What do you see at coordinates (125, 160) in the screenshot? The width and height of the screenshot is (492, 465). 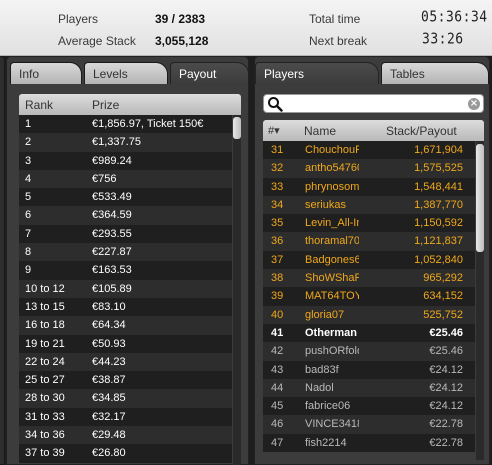 I see `payout-row: 3 €989.24` at bounding box center [125, 160].